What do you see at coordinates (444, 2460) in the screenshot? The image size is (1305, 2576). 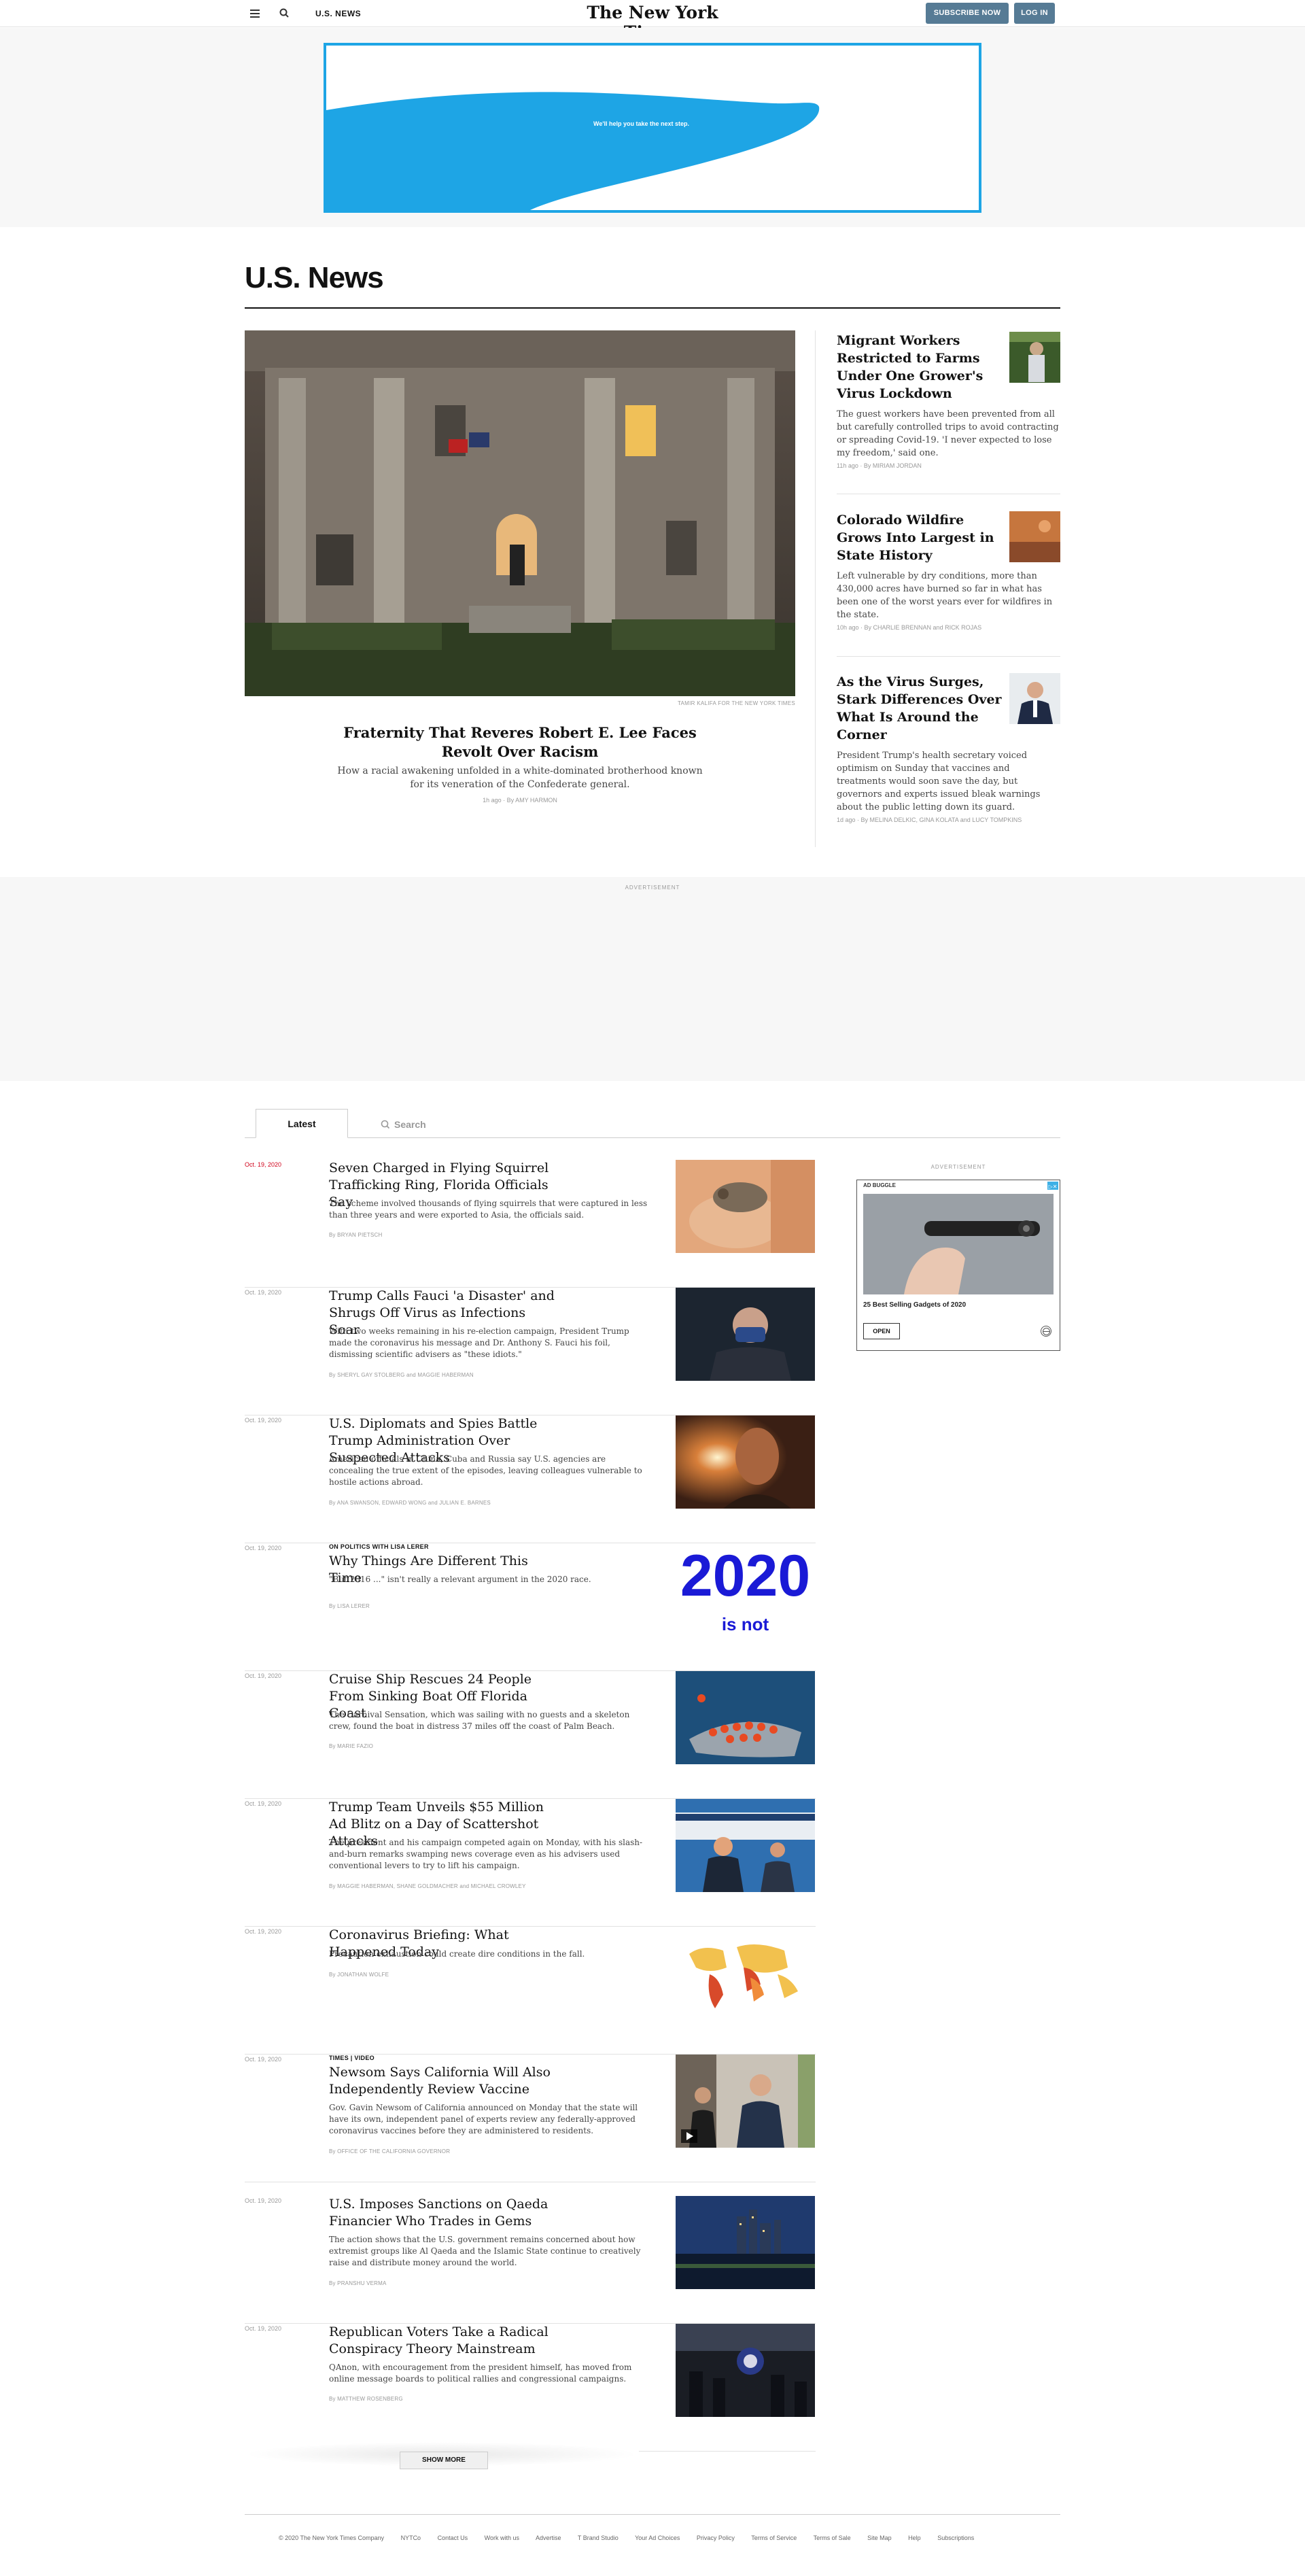 I see `show-more-button: SHOW MORE` at bounding box center [444, 2460].